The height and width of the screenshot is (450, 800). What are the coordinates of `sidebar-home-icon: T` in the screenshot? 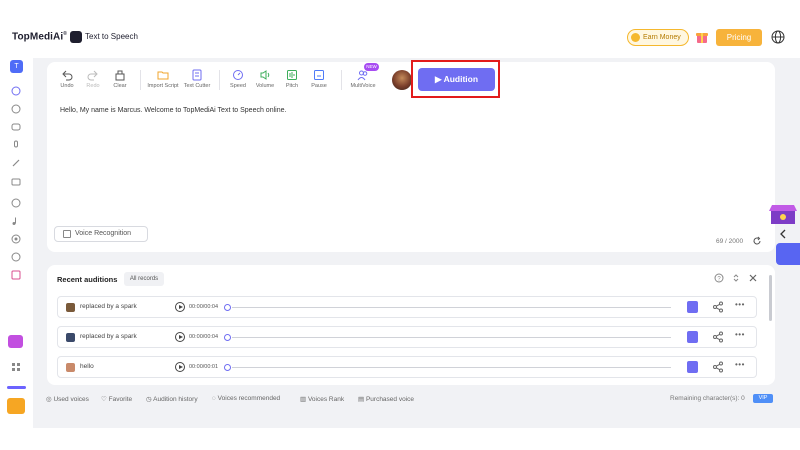 It's located at (16, 66).